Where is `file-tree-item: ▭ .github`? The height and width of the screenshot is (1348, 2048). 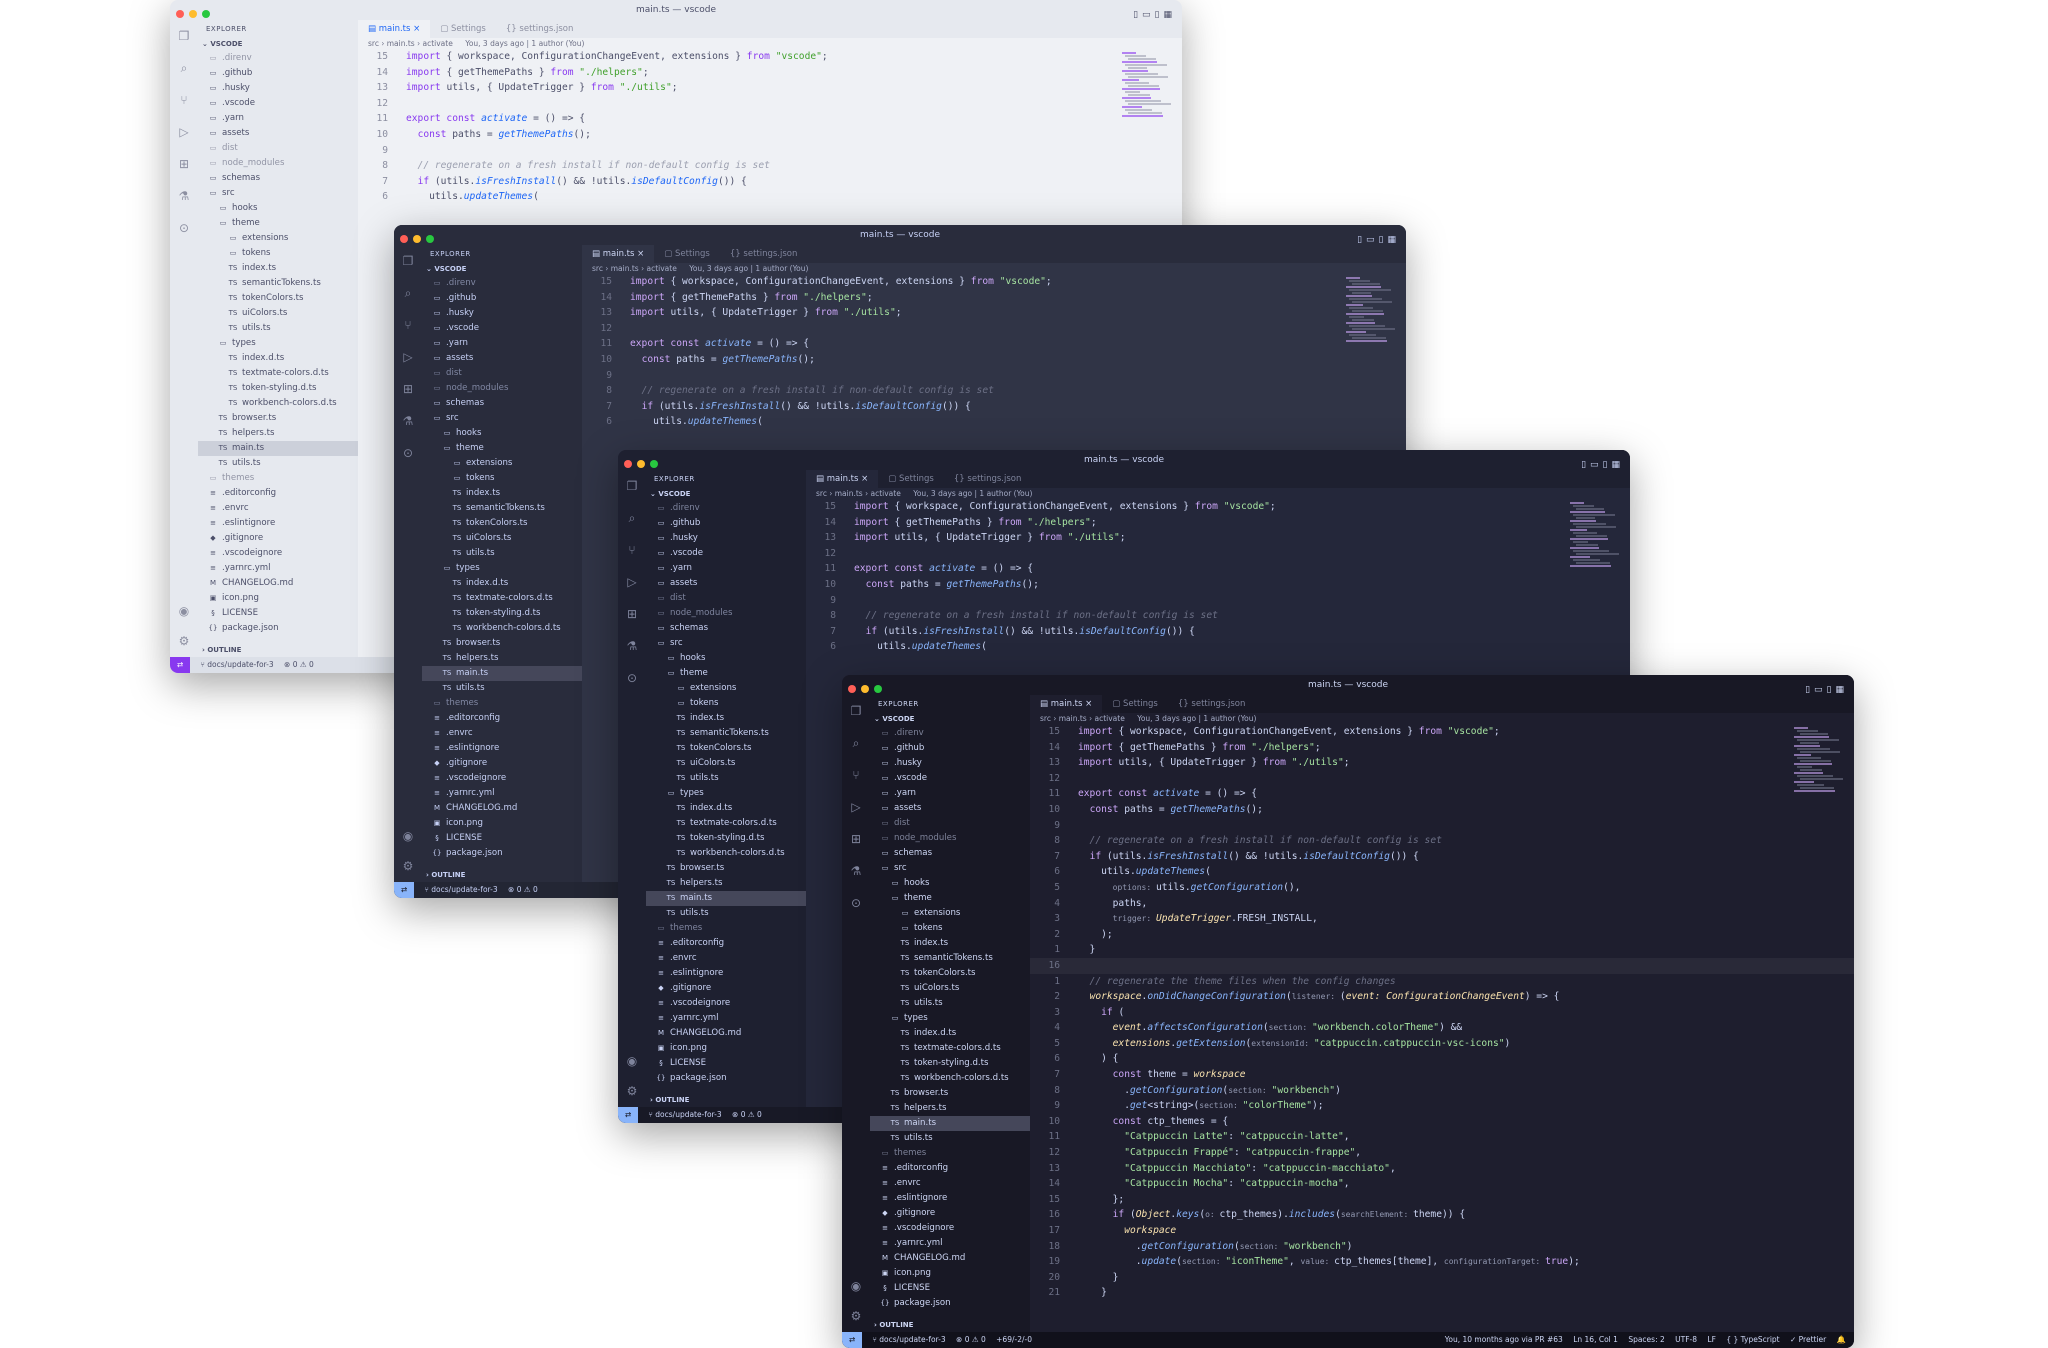
file-tree-item: ▭ .github is located at coordinates (950, 748).